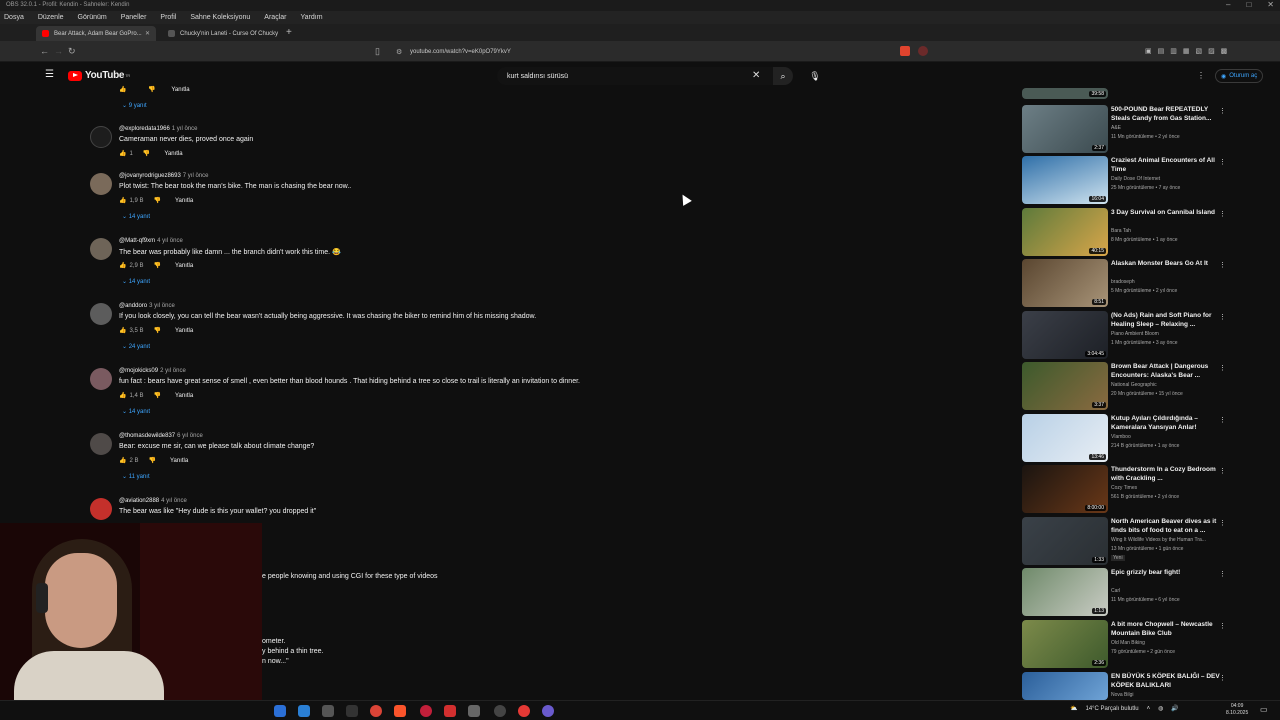 Image resolution: width=1280 pixels, height=720 pixels. Describe the element at coordinates (756, 75) in the screenshot. I see `clear-search-icon: ✕` at that location.